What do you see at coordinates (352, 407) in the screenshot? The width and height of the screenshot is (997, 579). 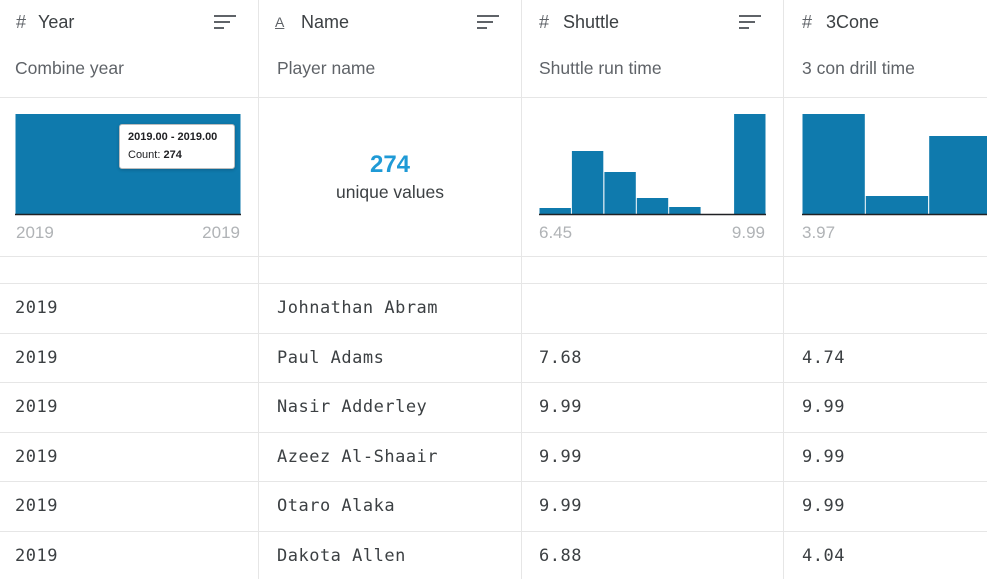 I see `cell-name: Nasir Adderley` at bounding box center [352, 407].